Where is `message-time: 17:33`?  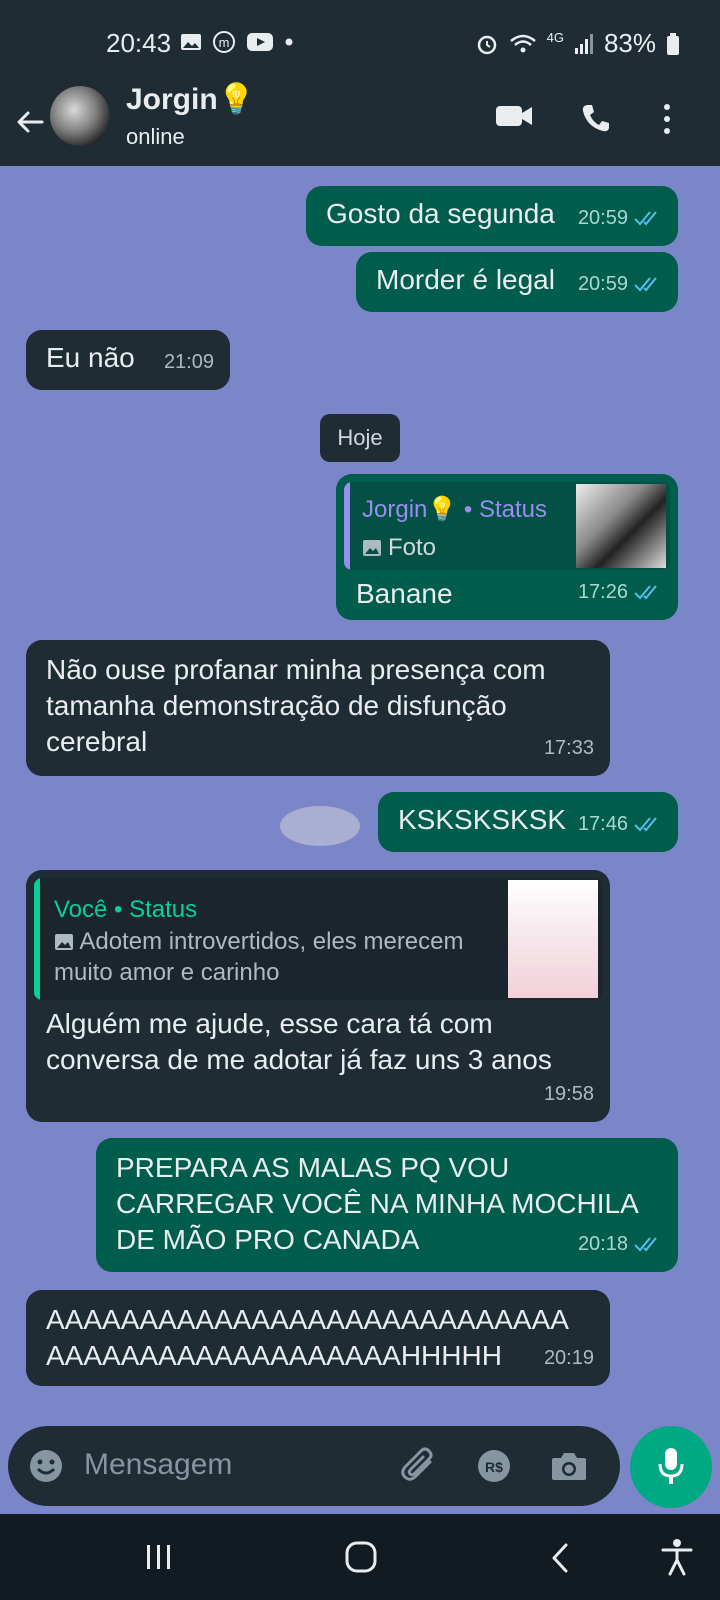 message-time: 17:33 is located at coordinates (568, 748).